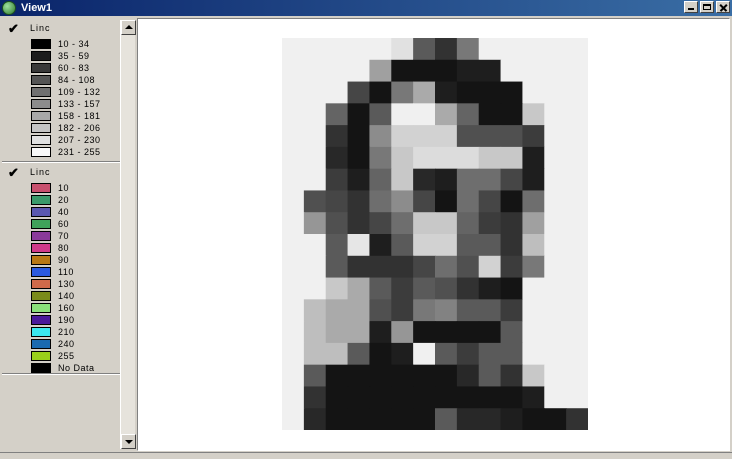  Describe the element at coordinates (60, 43) in the screenshot. I see `legend-item: 10 - 34` at that location.